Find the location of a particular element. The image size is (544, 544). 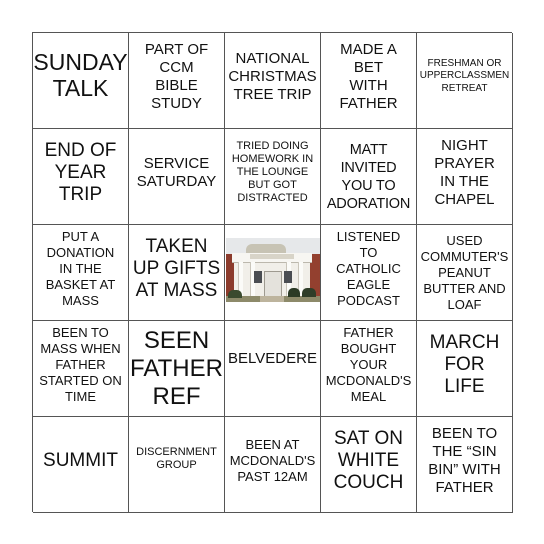

bingo-cell: BELVEDERE is located at coordinates (273, 369).